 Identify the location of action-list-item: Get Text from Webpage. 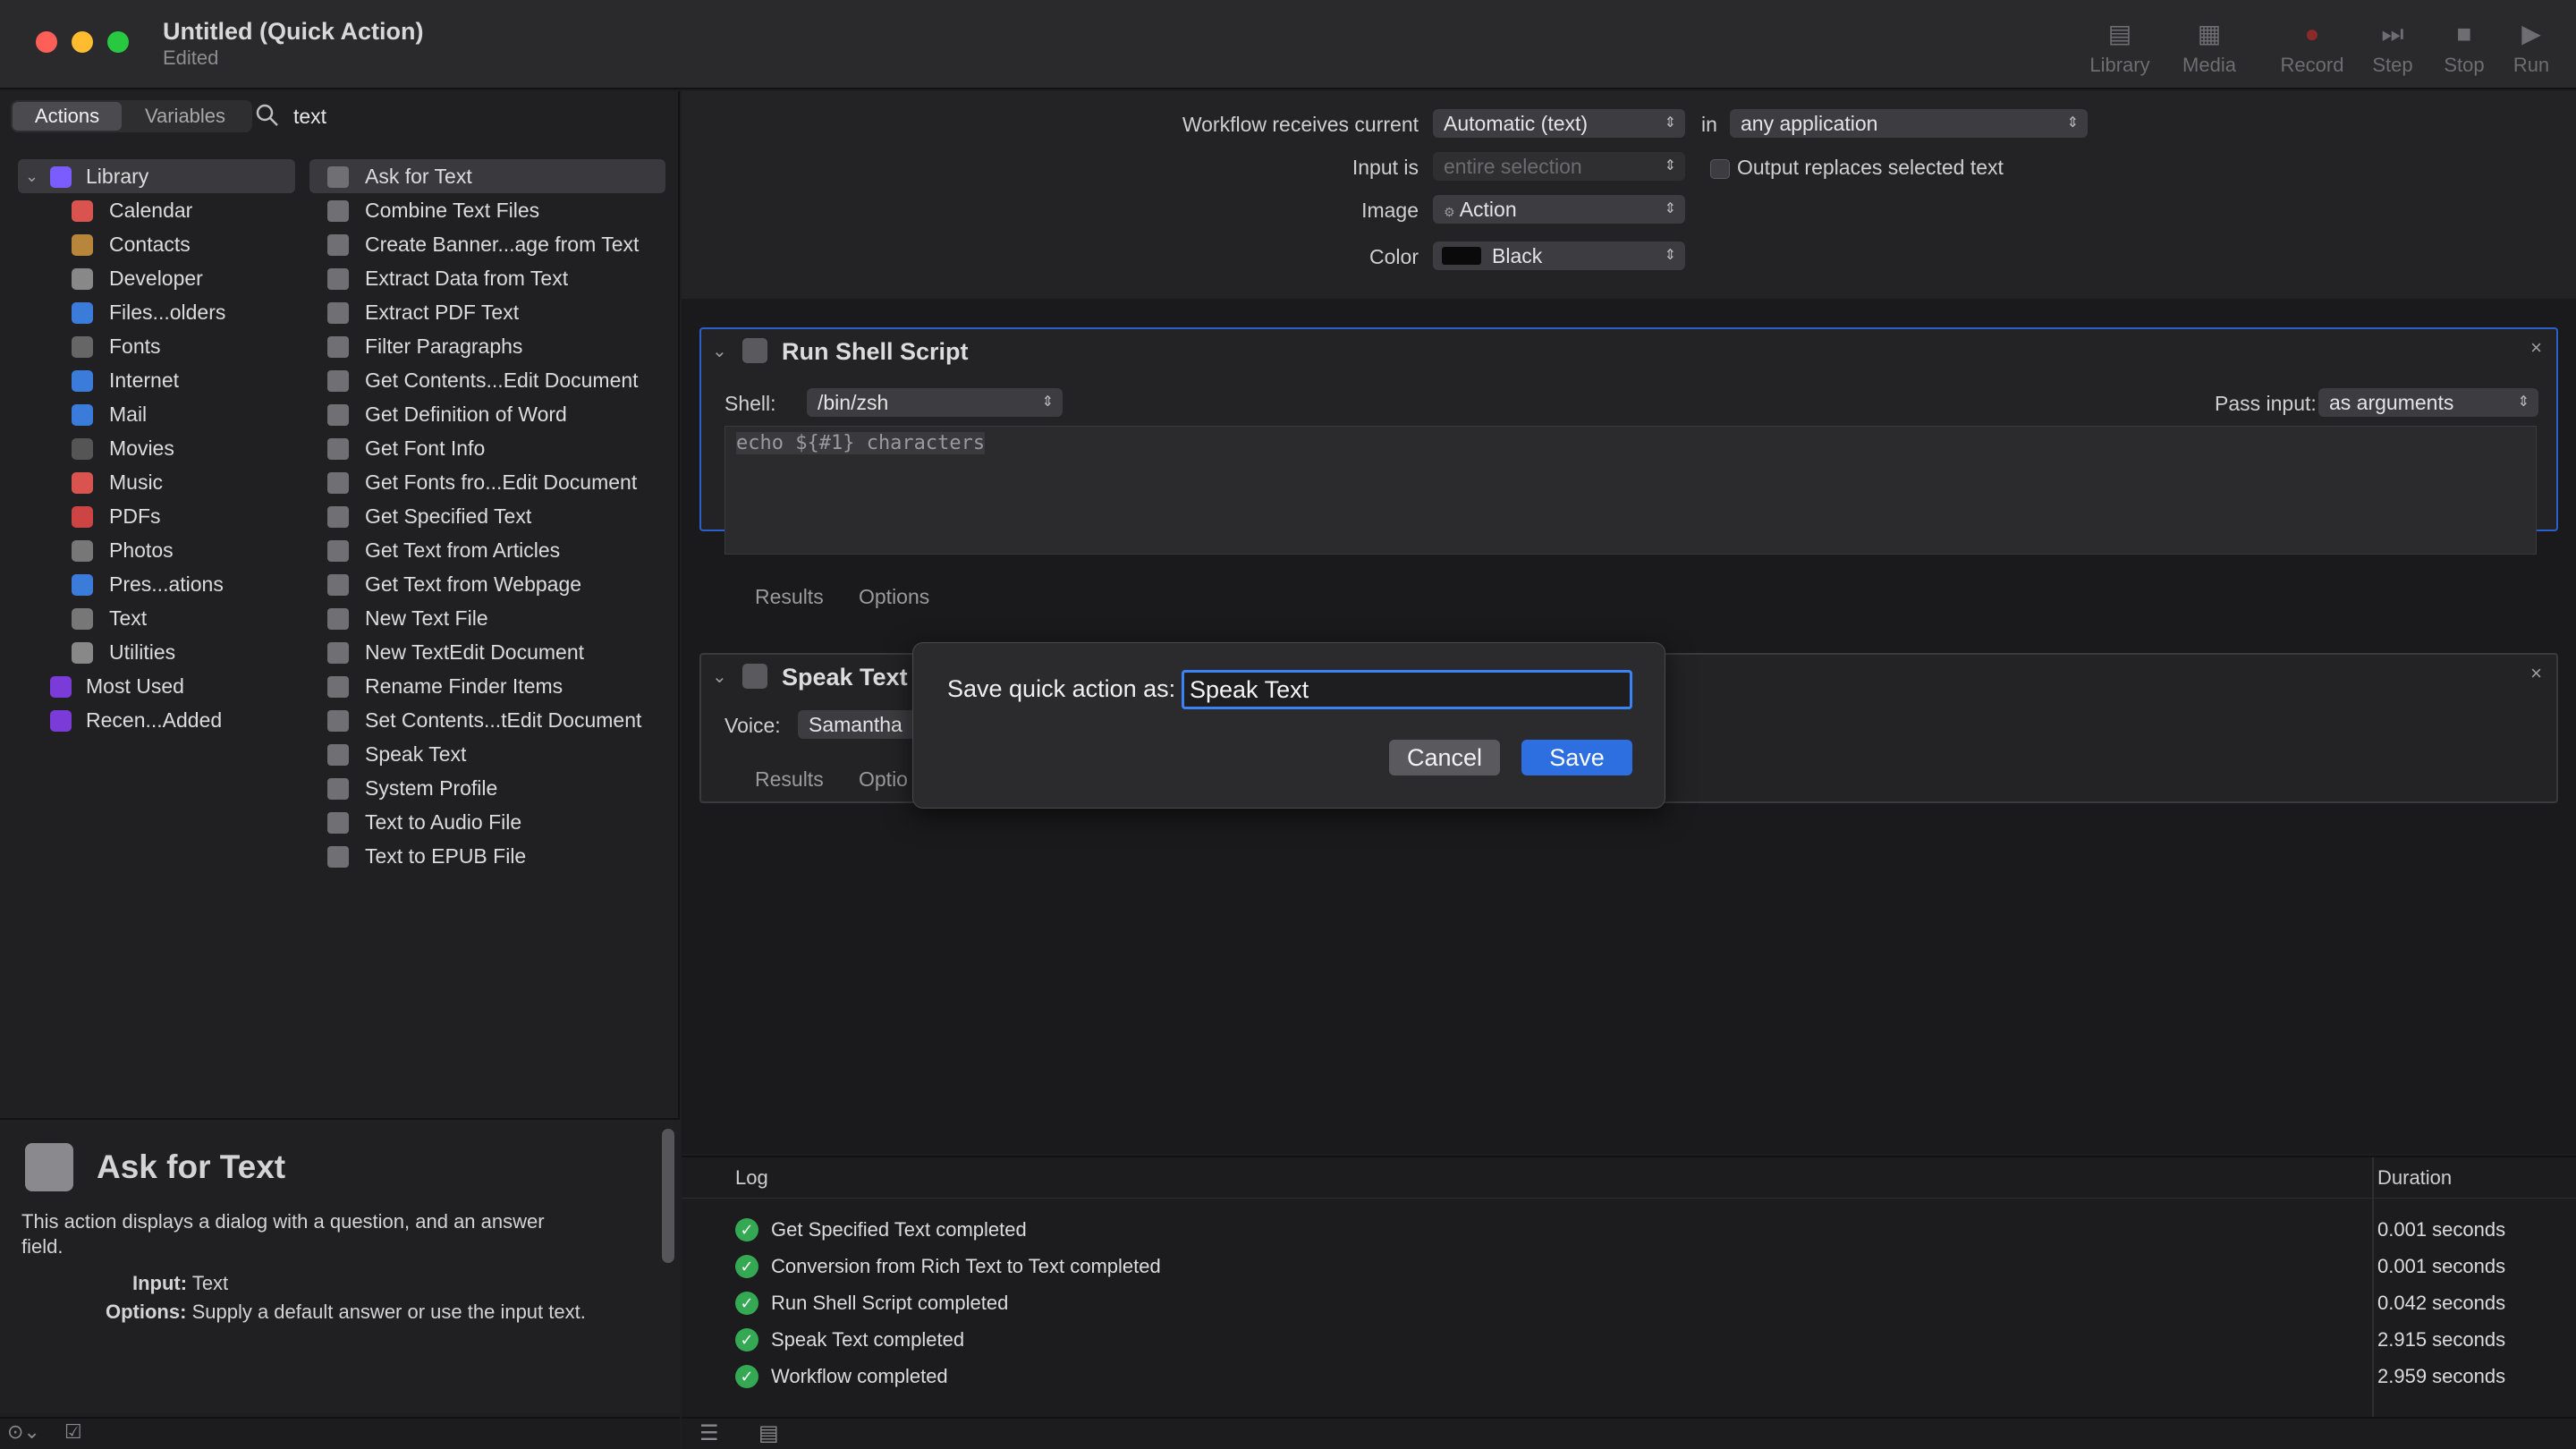
(487, 584).